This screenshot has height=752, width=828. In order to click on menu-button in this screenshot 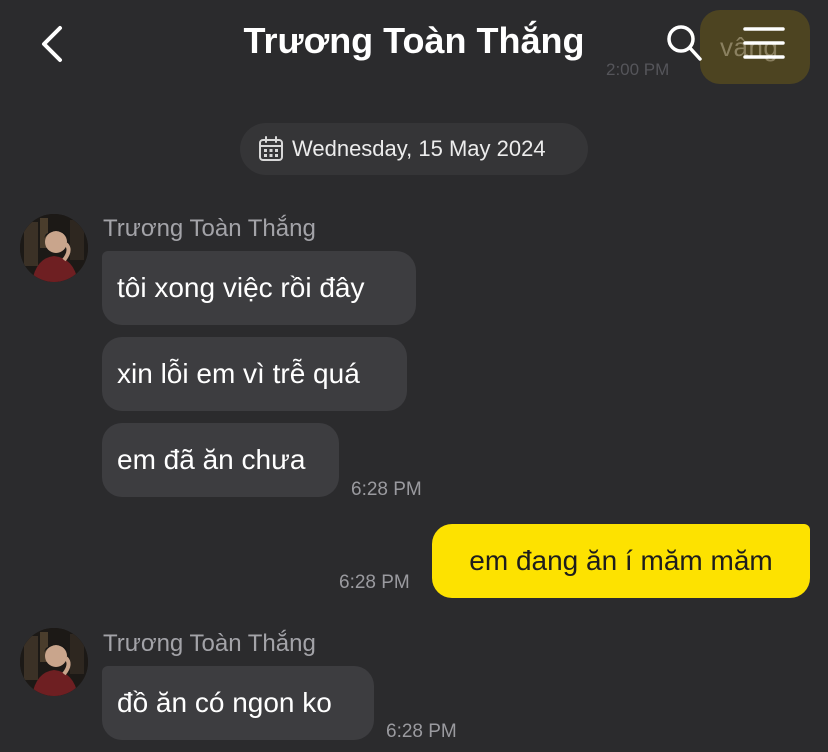, I will do `click(764, 43)`.